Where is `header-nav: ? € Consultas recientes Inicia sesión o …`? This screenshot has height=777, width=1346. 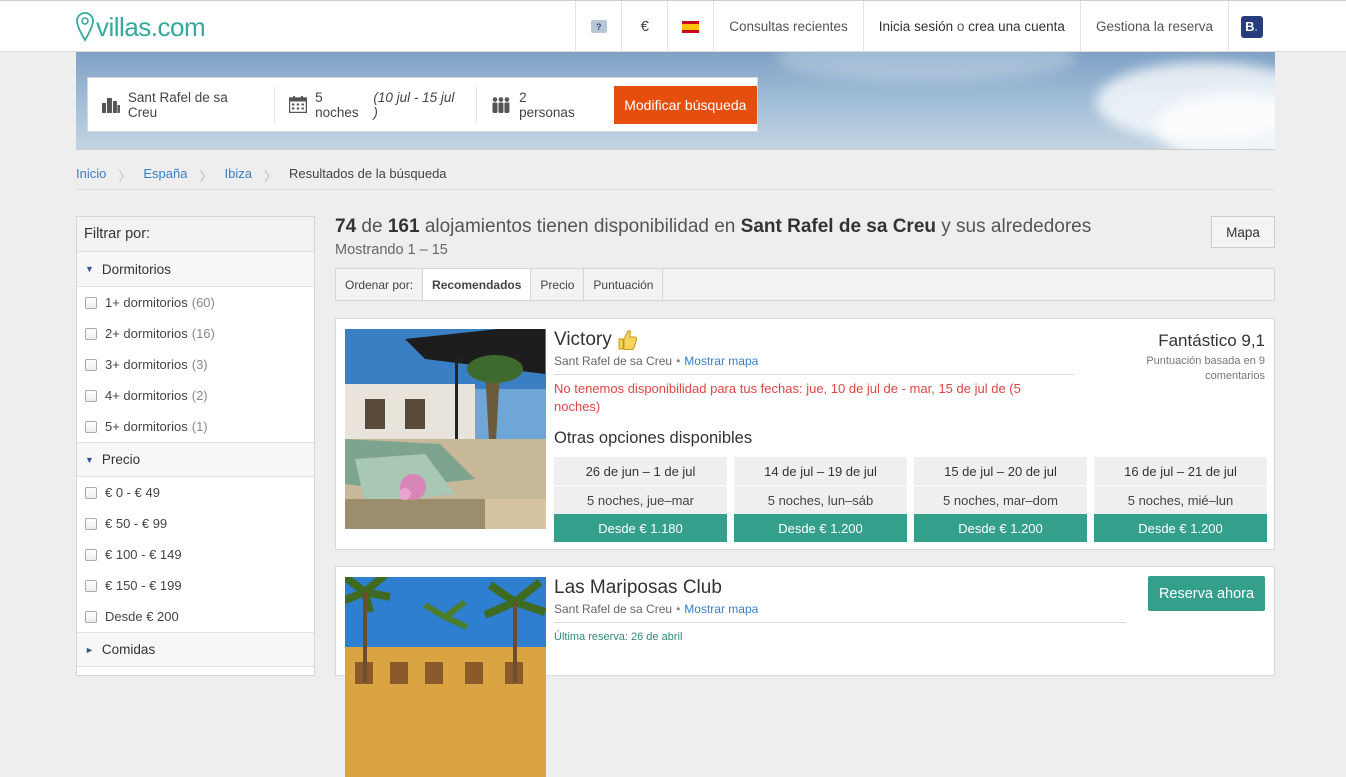 header-nav: ? € Consultas recientes Inicia sesión o … is located at coordinates (924, 26).